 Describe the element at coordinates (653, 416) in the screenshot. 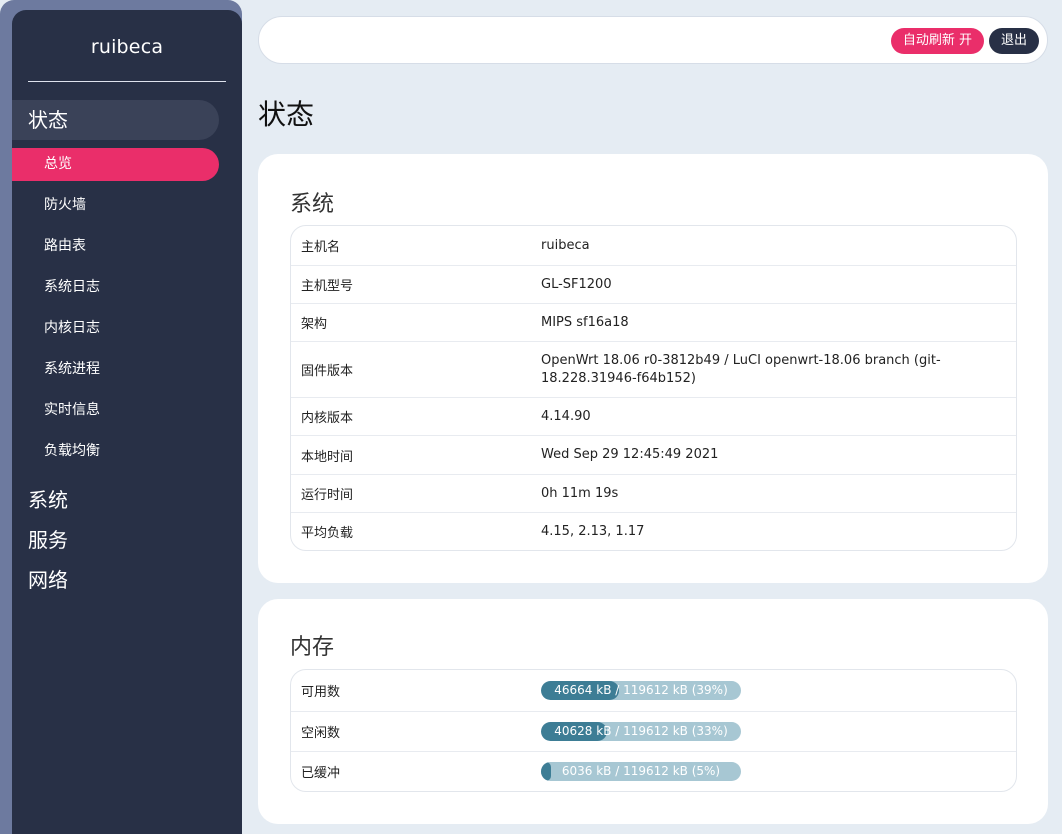

I see `table-row: 内核版本 4.14.90` at that location.